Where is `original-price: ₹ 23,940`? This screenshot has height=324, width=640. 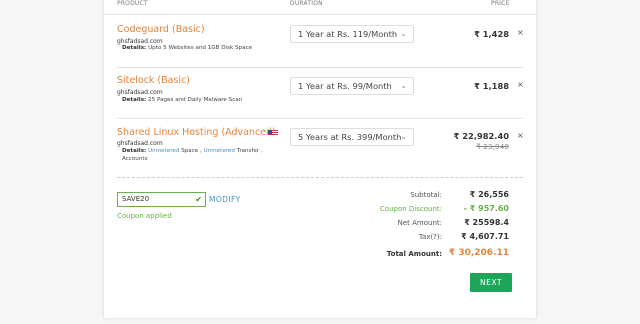
original-price: ₹ 23,940 is located at coordinates (492, 146).